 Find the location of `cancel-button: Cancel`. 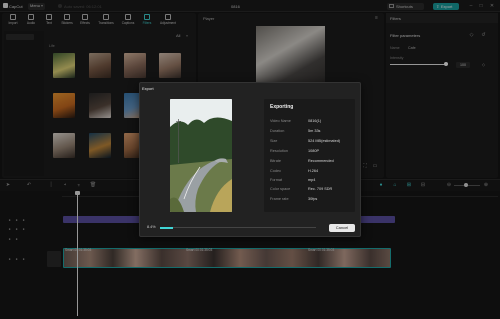

cancel-button: Cancel is located at coordinates (342, 227).